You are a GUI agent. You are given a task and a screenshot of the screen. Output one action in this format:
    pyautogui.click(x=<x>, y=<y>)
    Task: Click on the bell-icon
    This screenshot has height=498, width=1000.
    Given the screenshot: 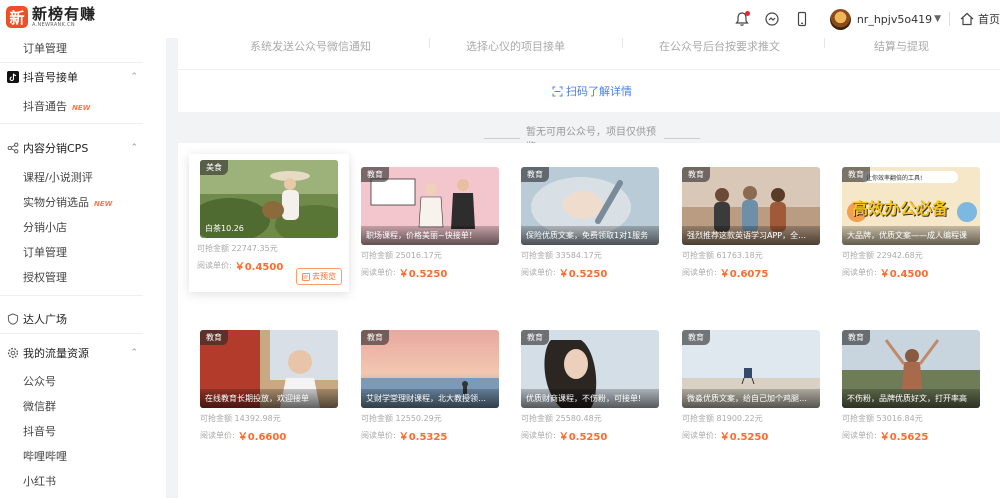 What is the action you would take?
    pyautogui.click(x=742, y=19)
    